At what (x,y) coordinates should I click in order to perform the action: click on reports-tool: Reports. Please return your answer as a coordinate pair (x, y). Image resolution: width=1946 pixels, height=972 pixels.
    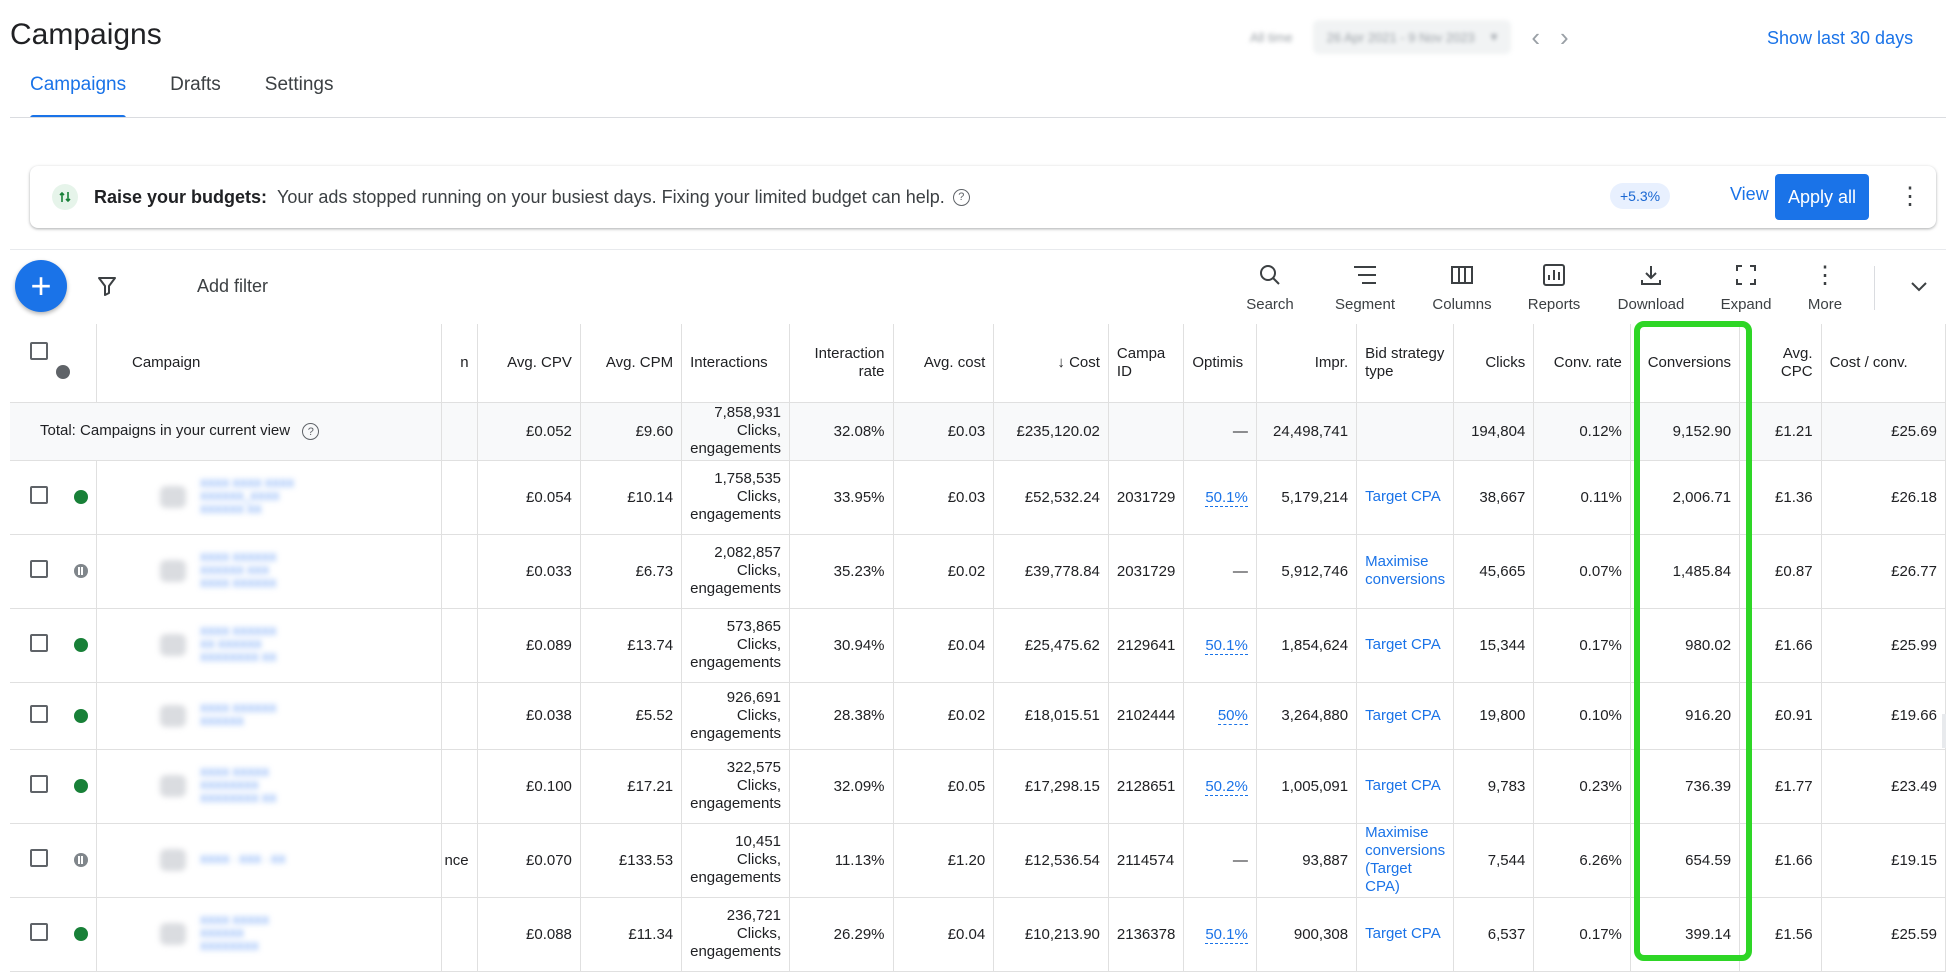
    Looking at the image, I should click on (1554, 287).